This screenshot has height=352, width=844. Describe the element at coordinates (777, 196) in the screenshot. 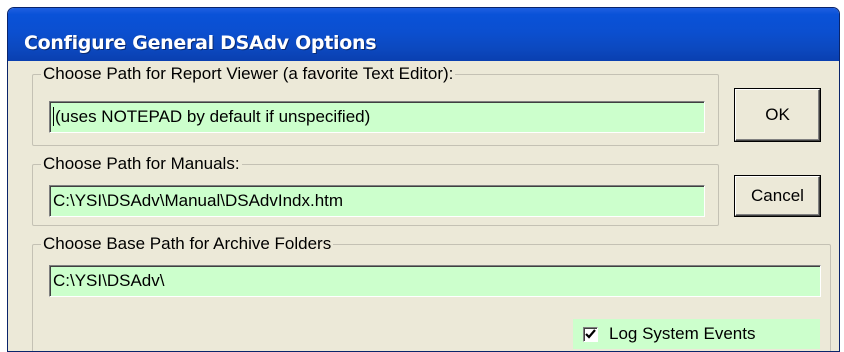

I see `cancel-button: Cancel` at that location.